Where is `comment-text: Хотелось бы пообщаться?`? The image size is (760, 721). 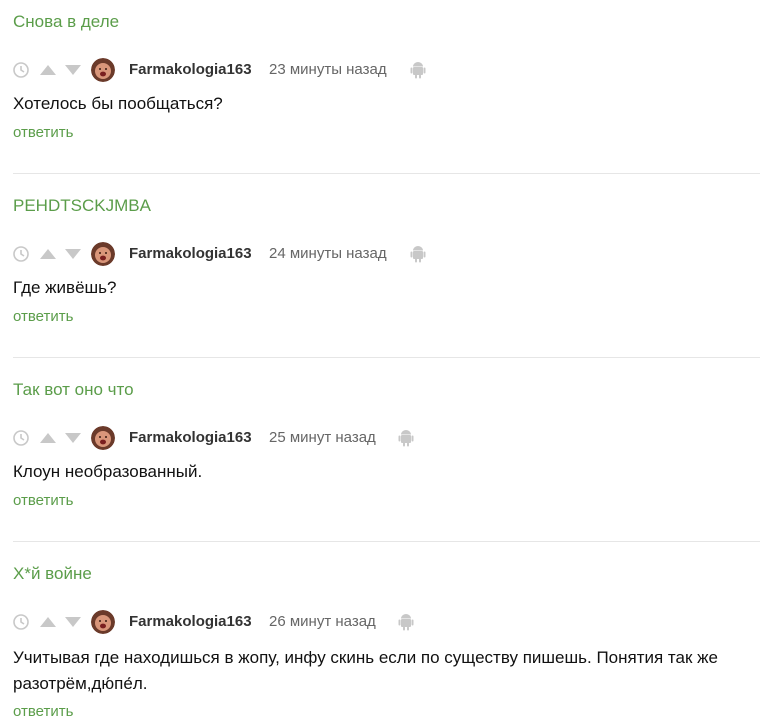 comment-text: Хотелось бы пообщаться? is located at coordinates (118, 103).